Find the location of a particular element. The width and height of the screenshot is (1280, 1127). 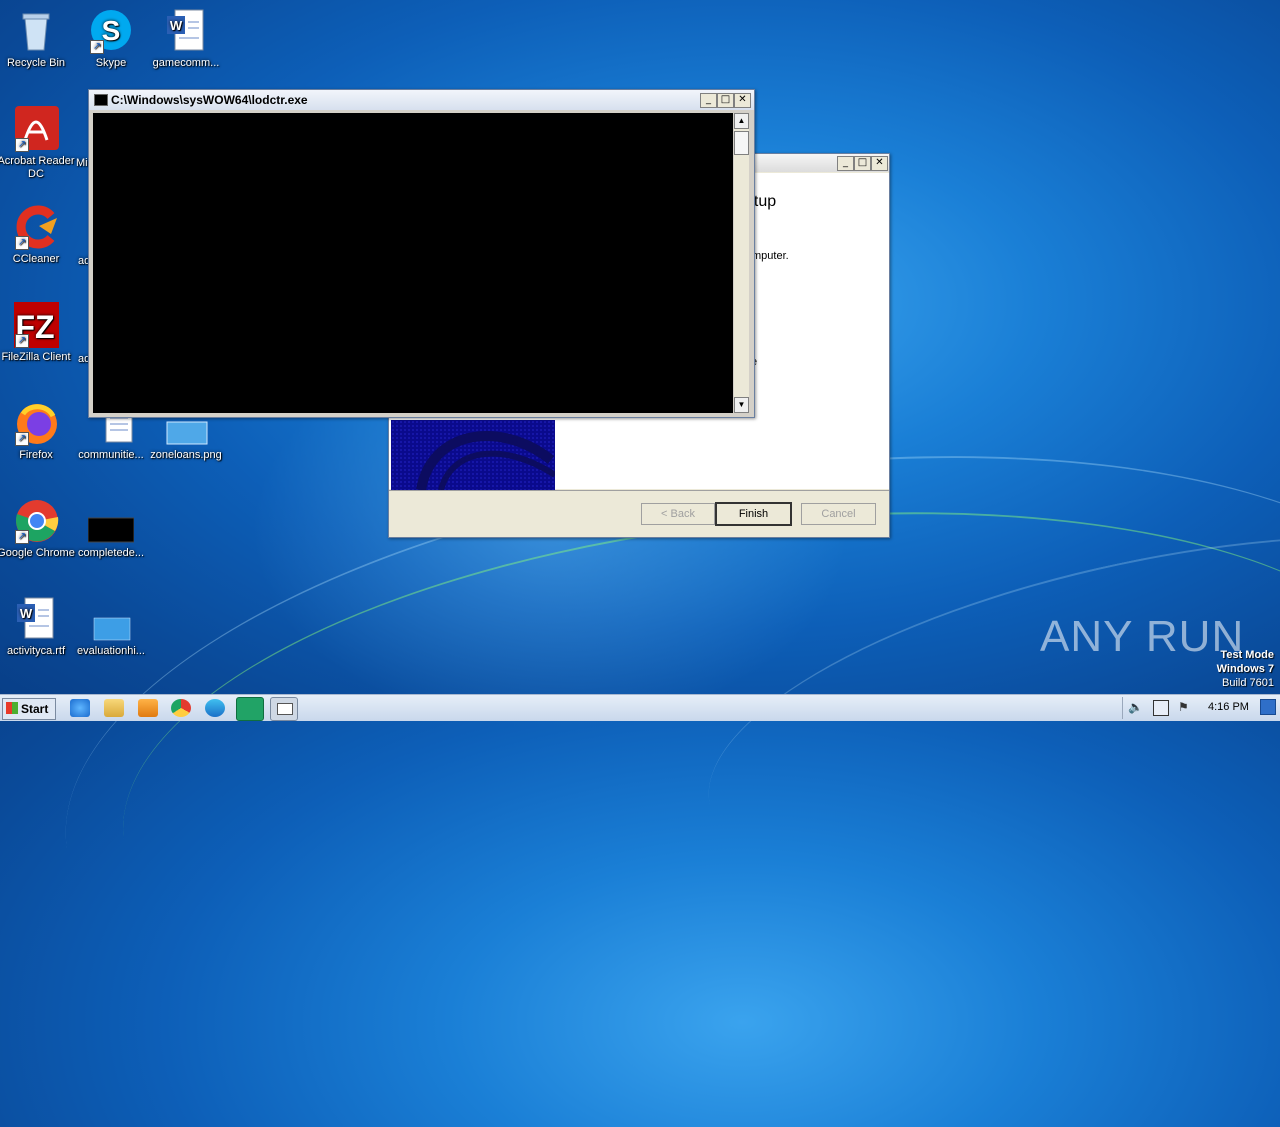

desktop-icon-ccleaner: ↗ CCleaner is located at coordinates (37, 235).